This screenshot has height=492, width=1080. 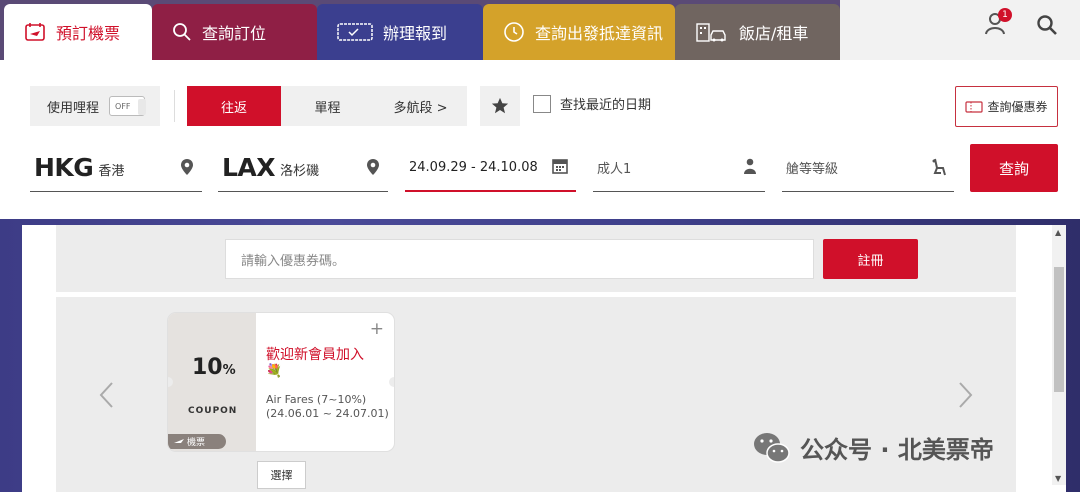 What do you see at coordinates (207, 367) in the screenshot?
I see `discount-percent: 10` at bounding box center [207, 367].